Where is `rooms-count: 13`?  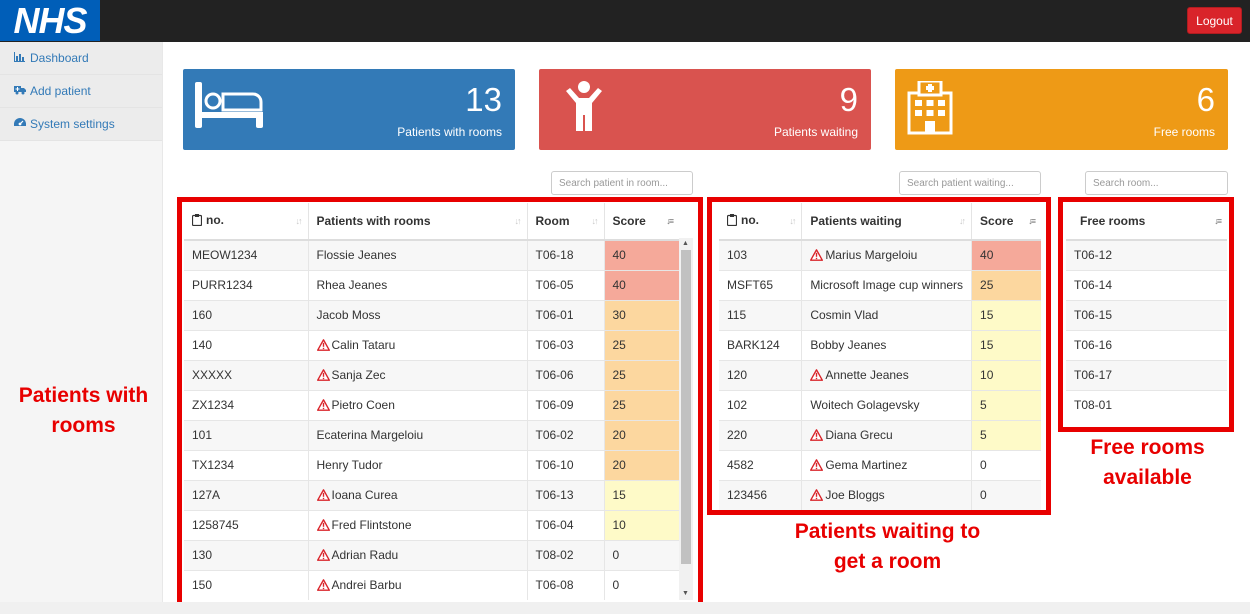 rooms-count: 13 is located at coordinates (483, 99).